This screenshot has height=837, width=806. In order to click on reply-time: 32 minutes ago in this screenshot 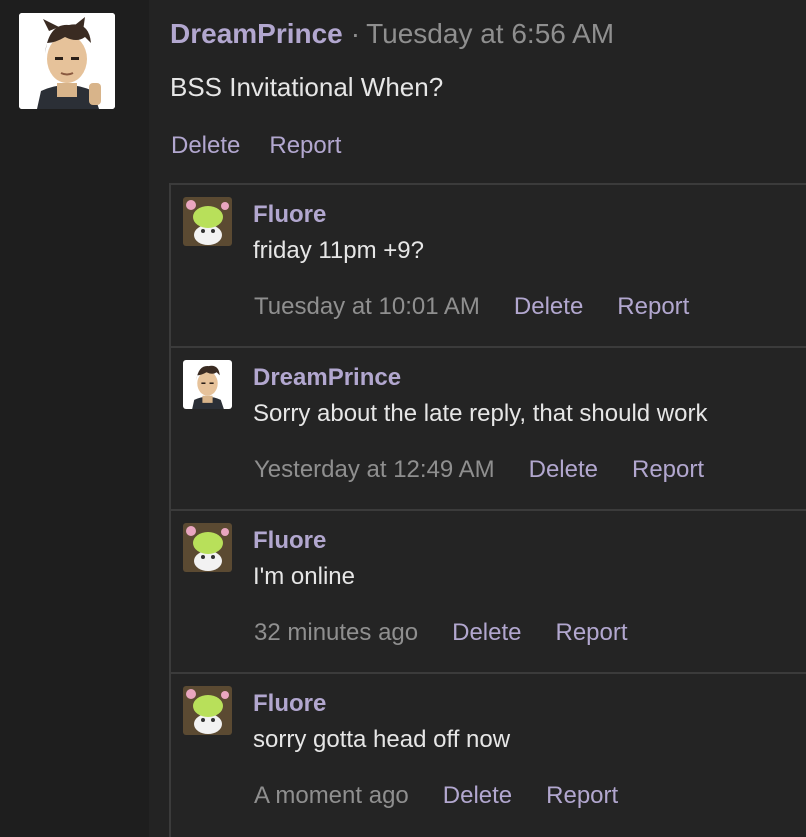, I will do `click(336, 633)`.